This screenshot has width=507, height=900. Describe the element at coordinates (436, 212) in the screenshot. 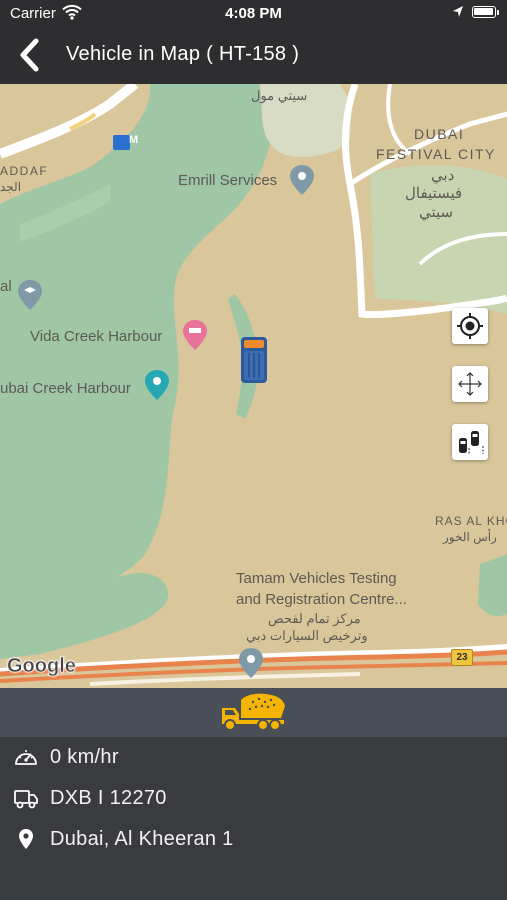

I see `festival-city-ar-3: سيتي` at that location.